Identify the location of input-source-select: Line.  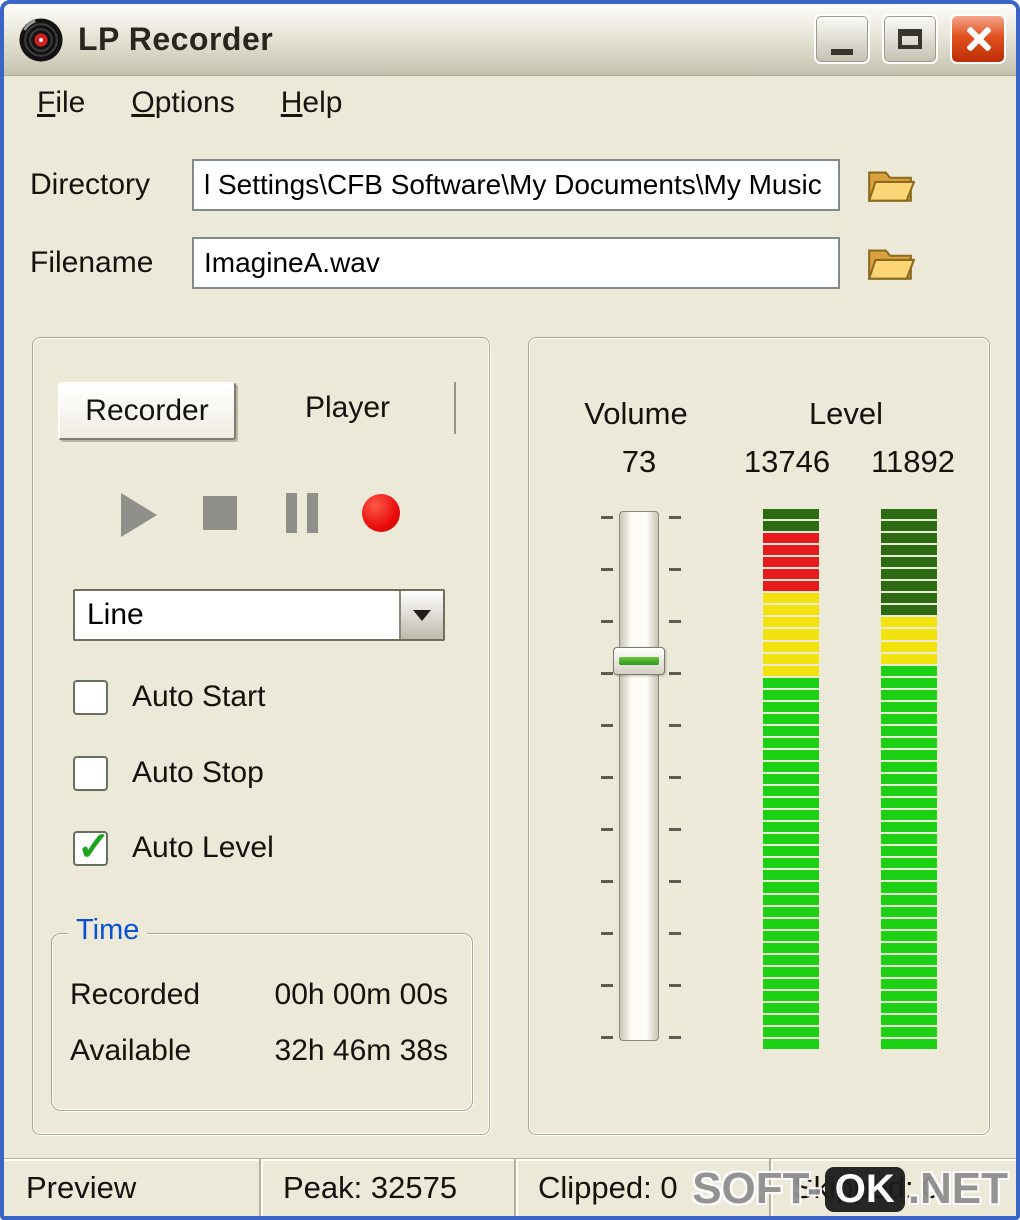
(259, 615).